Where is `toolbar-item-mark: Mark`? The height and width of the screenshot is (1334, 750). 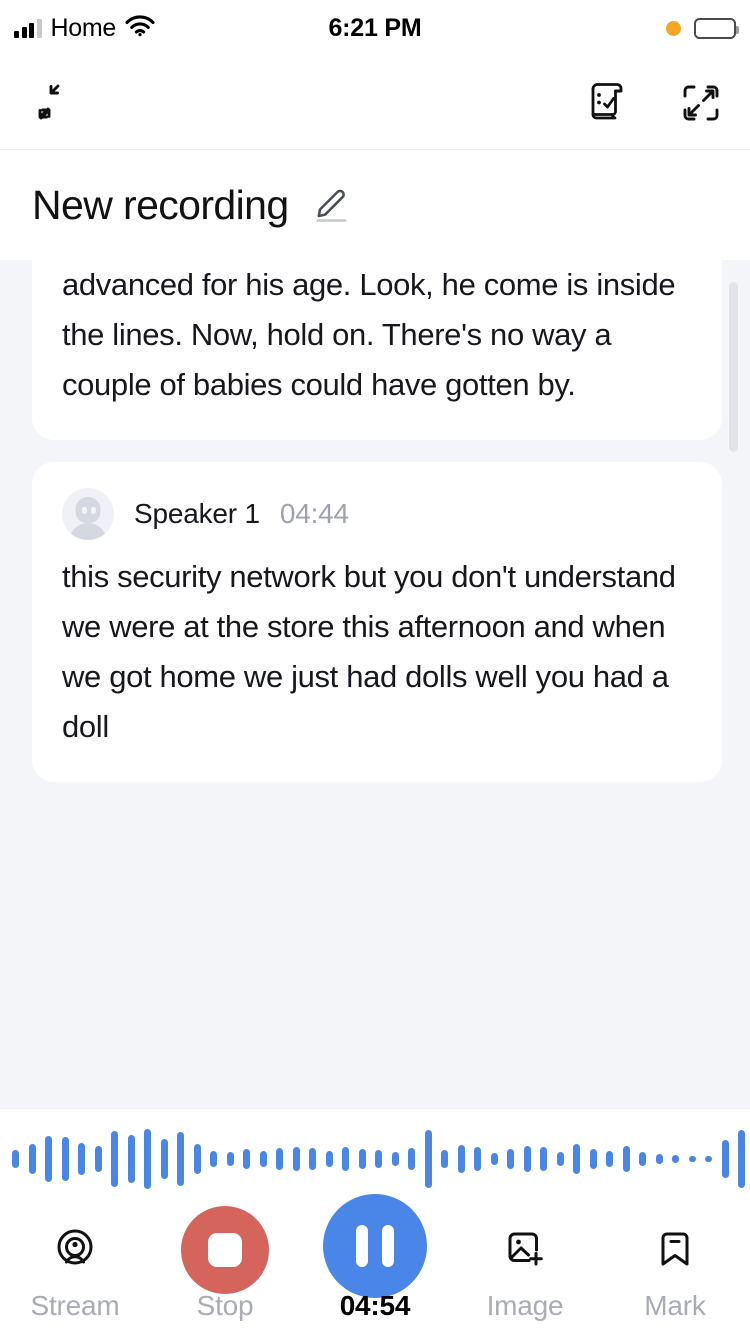 toolbar-item-mark: Mark is located at coordinates (675, 1267).